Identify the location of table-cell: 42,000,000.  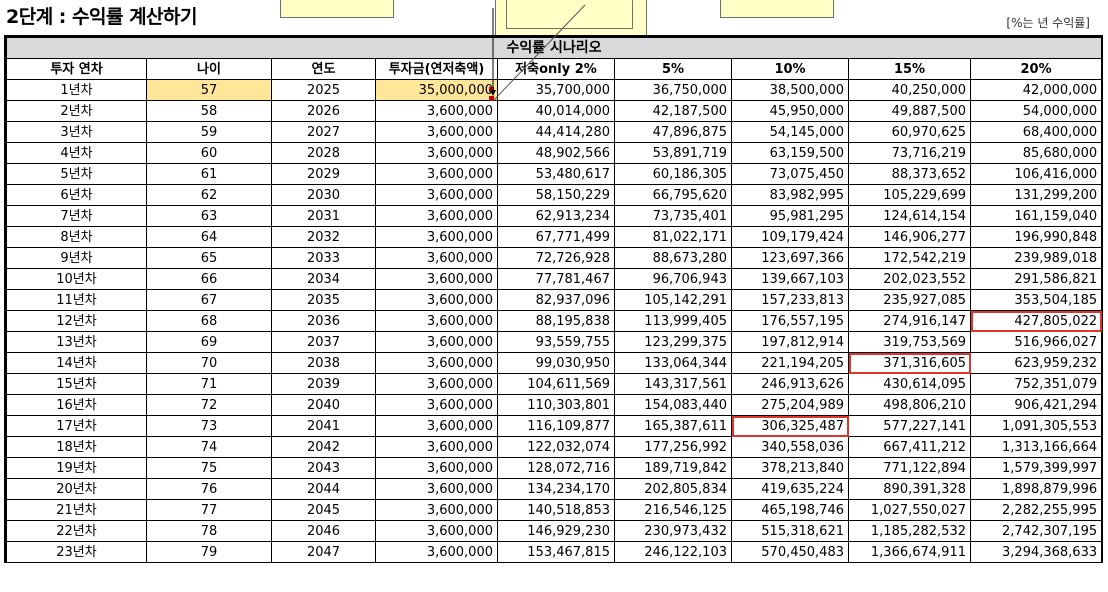
(1036, 90).